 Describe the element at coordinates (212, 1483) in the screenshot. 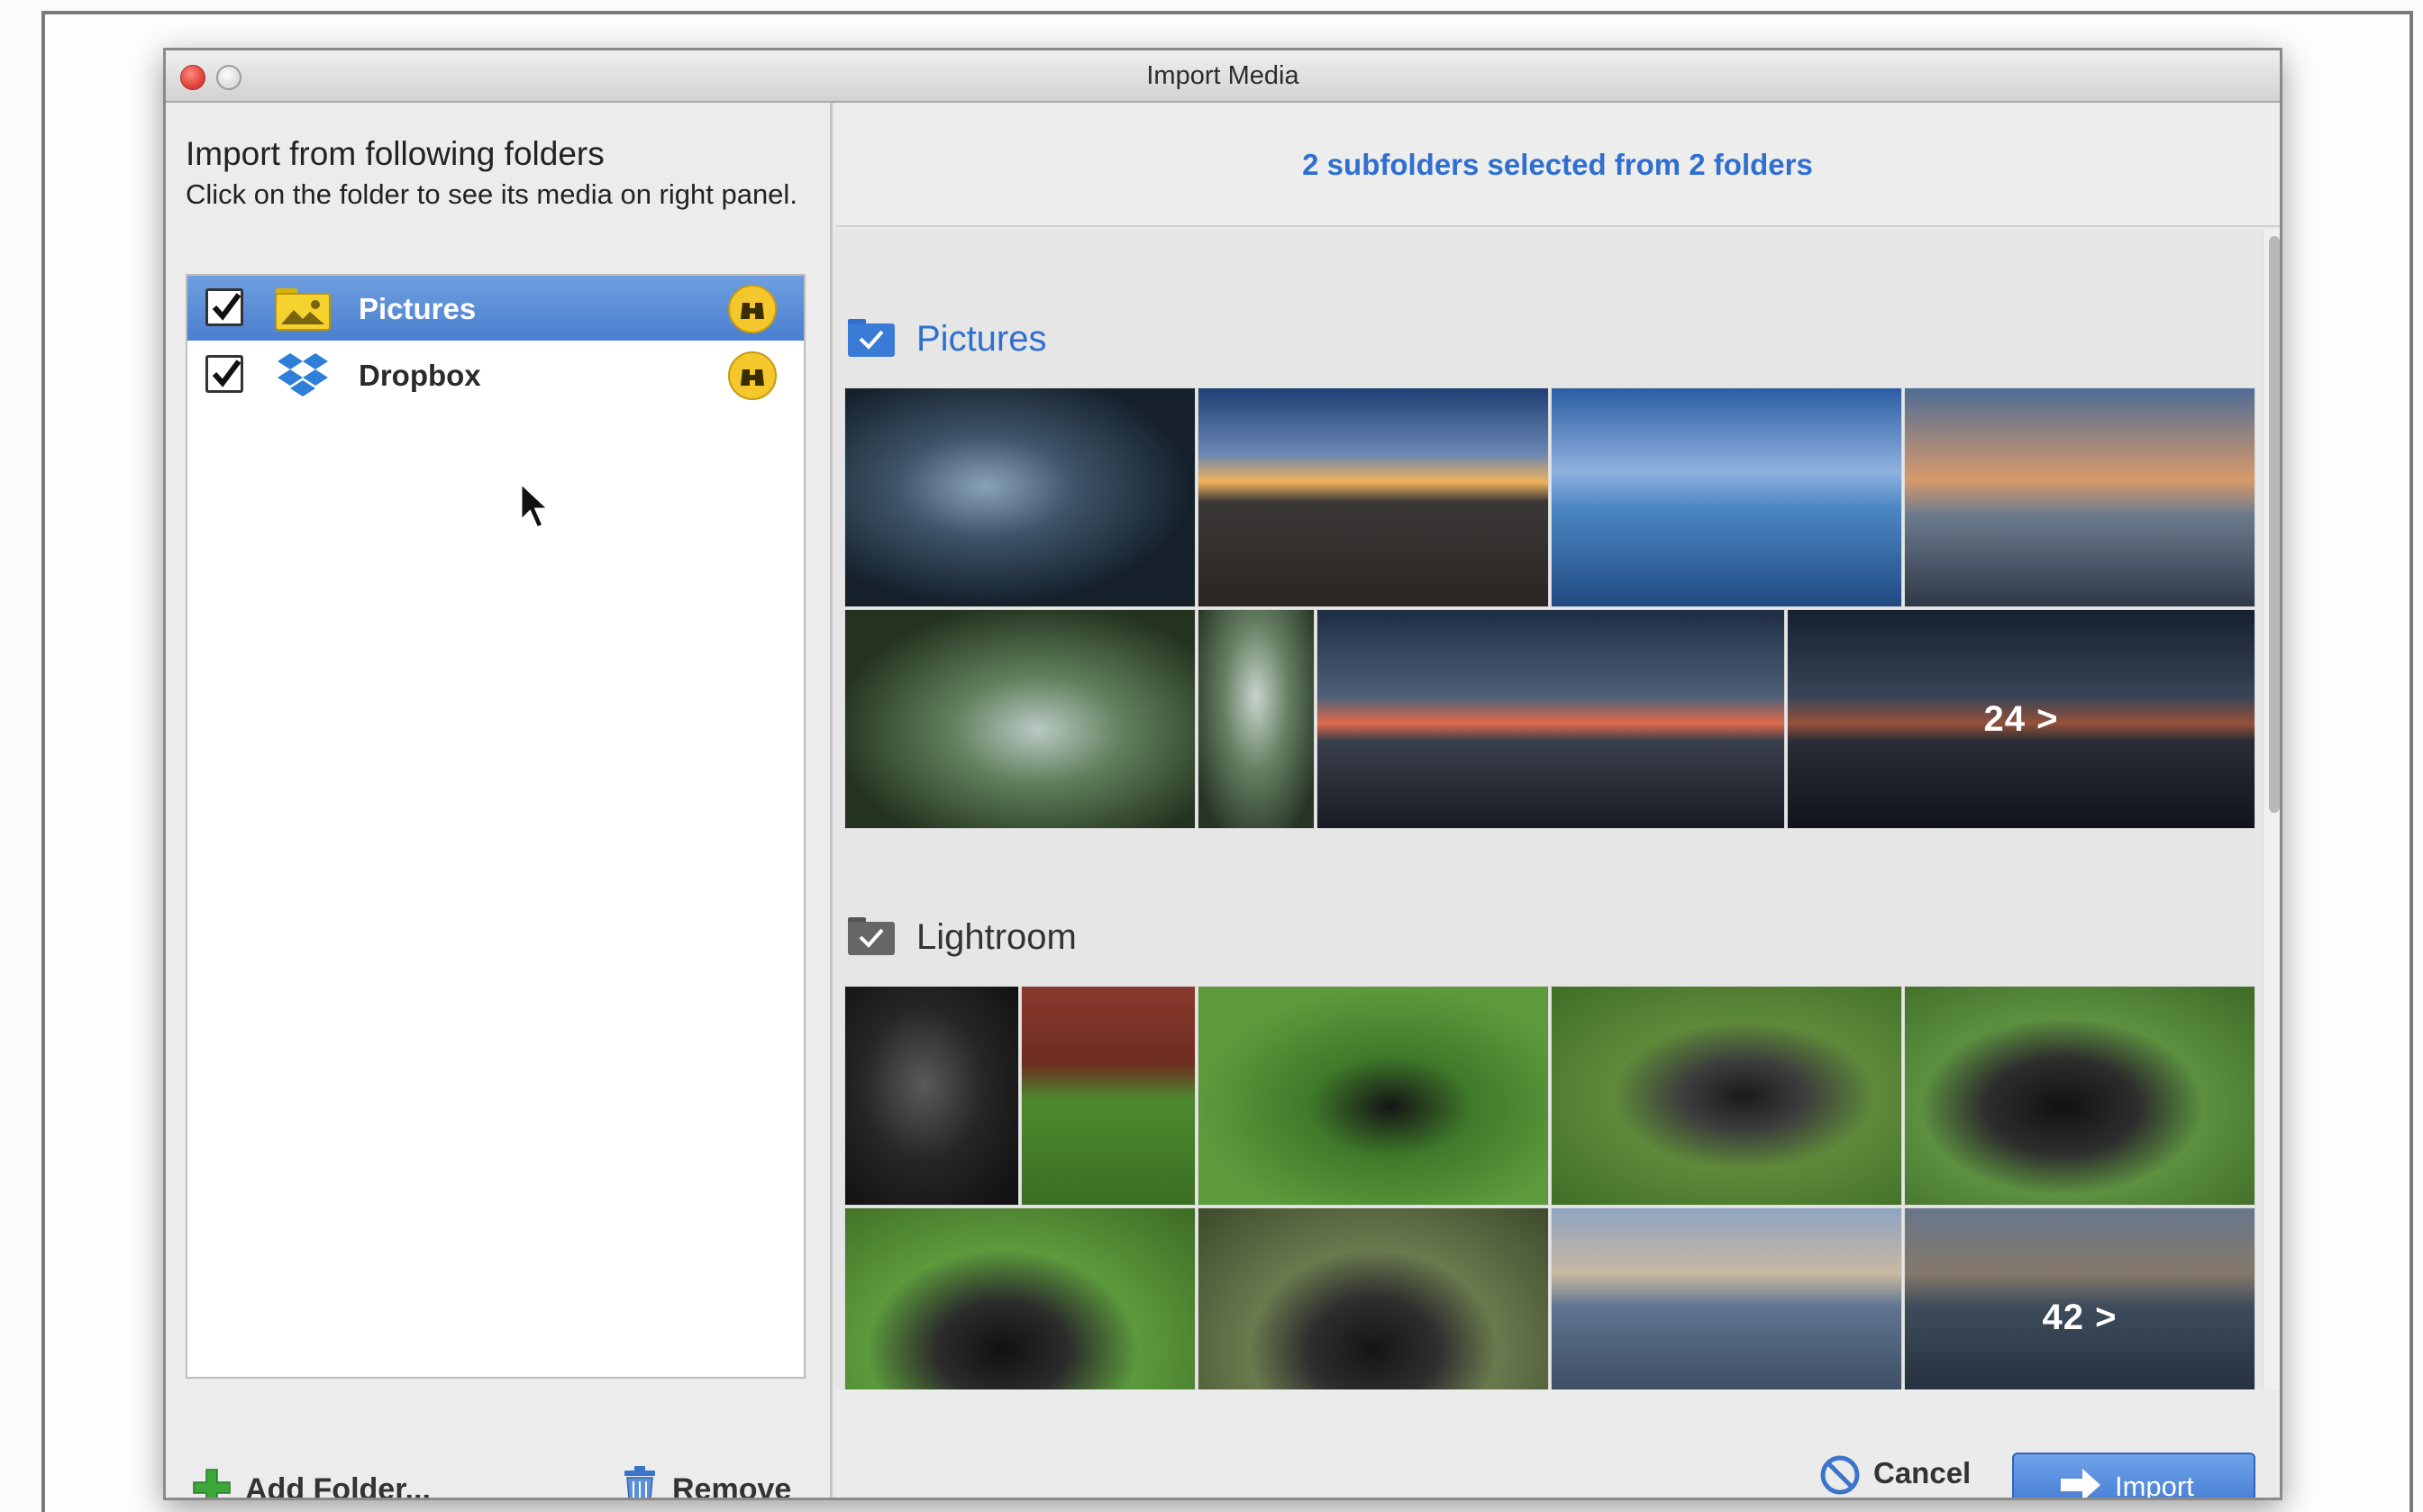

I see `plus-icon` at that location.